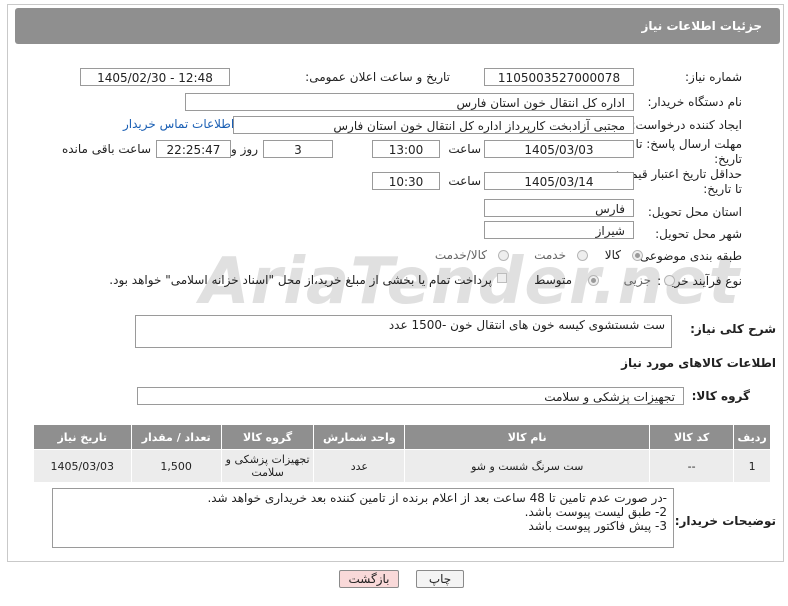 This screenshot has width=788, height=606. What do you see at coordinates (688, 144) in the screenshot?
I see `reply-deadline-label: مهلت ارسال پاسخ: تا` at bounding box center [688, 144].